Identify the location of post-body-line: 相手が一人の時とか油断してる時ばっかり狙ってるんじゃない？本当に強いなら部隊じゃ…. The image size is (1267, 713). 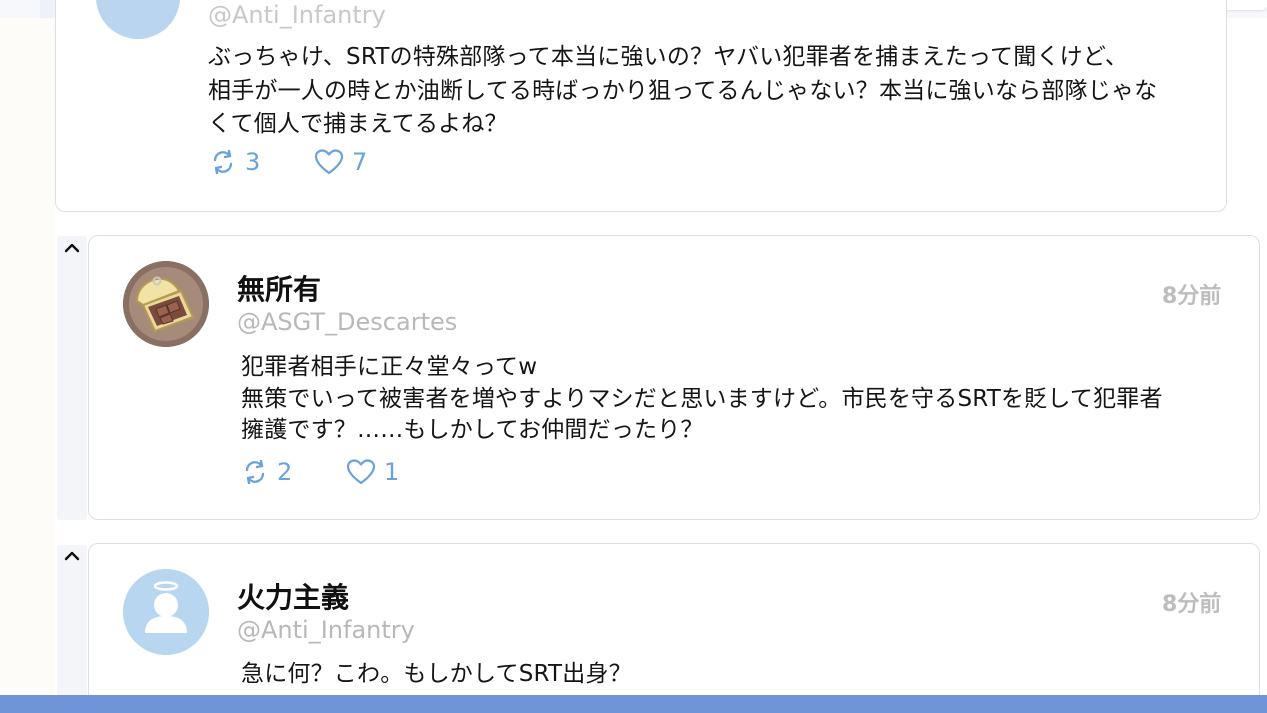
(683, 91).